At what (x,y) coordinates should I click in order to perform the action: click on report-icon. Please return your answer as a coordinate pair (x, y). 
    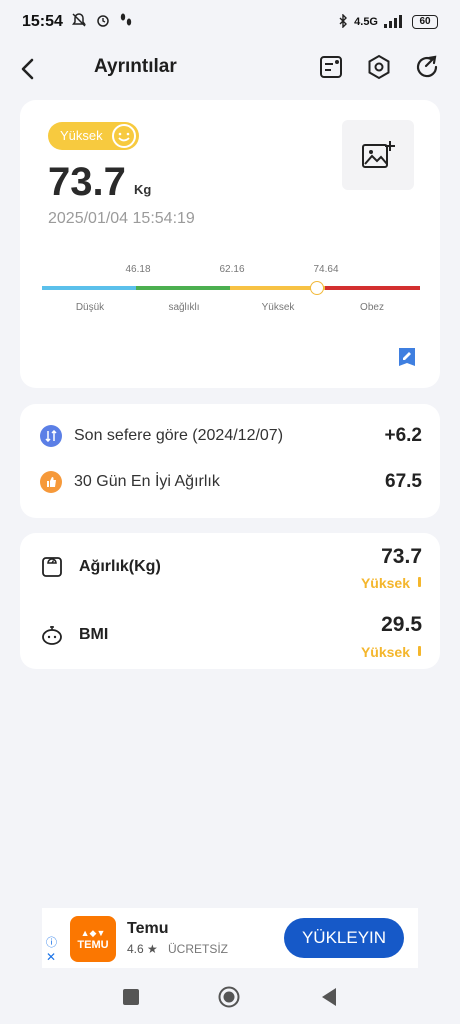
    Looking at the image, I should click on (331, 67).